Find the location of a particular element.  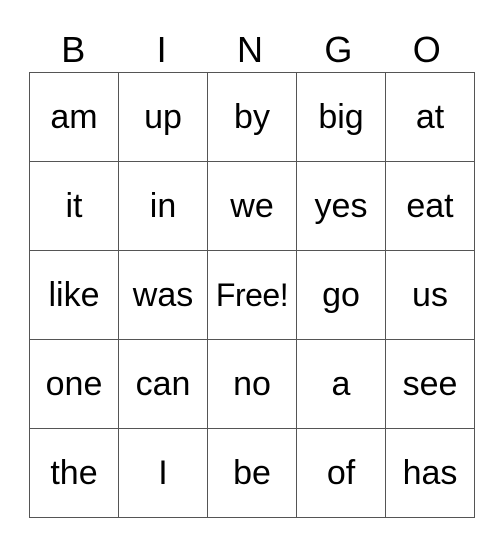

card-cell: like is located at coordinates (74, 295).